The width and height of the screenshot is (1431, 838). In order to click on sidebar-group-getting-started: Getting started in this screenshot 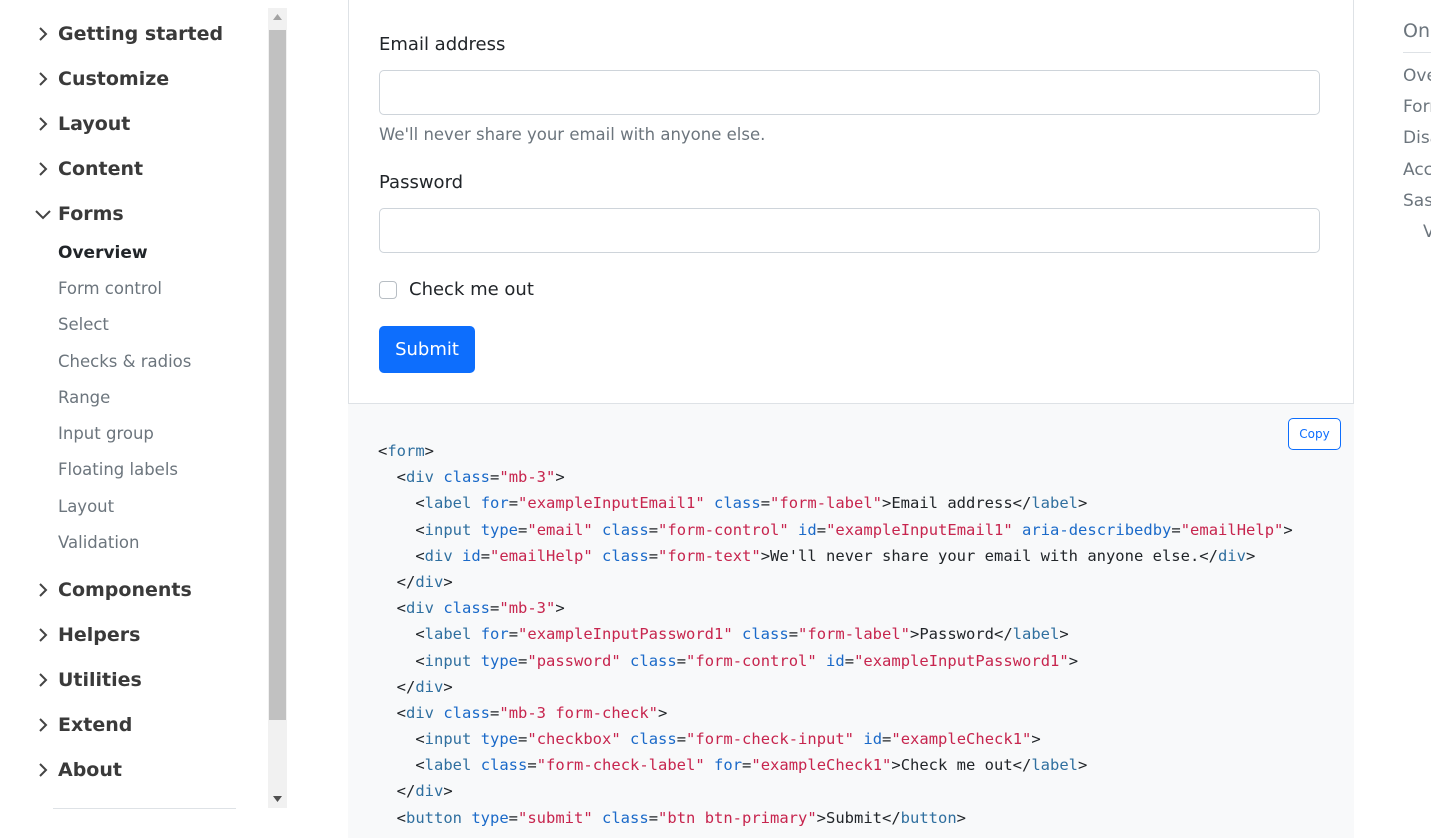, I will do `click(128, 34)`.